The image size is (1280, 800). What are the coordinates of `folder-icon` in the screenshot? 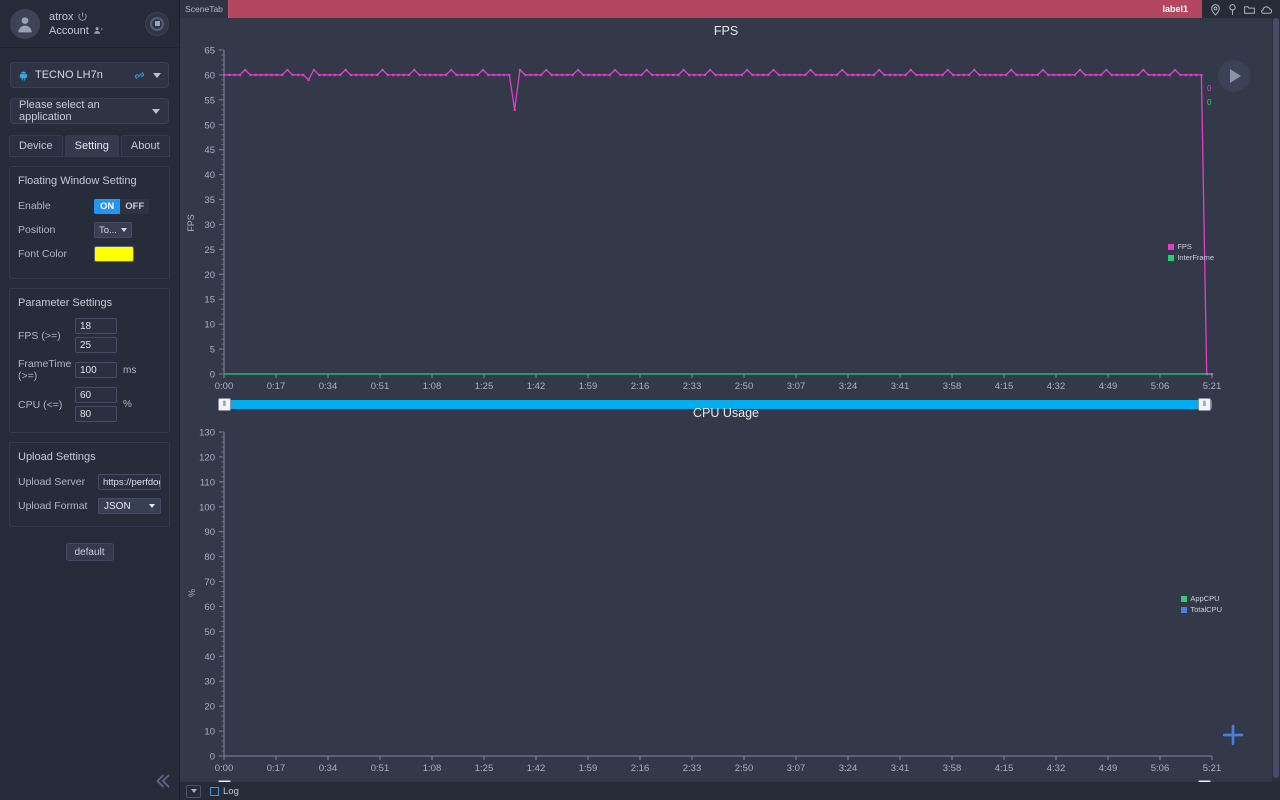 It's located at (1249, 9).